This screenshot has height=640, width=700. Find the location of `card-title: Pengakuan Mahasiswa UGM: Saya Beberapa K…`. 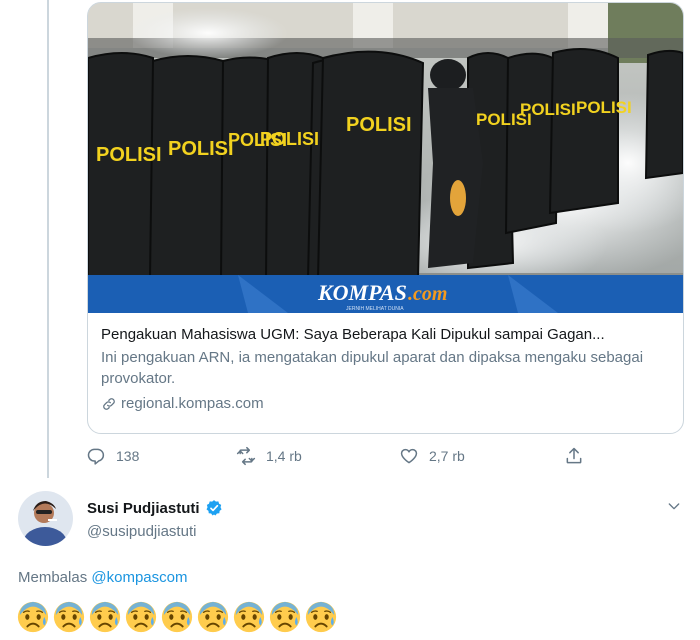

card-title: Pengakuan Mahasiswa UGM: Saya Beberapa K… is located at coordinates (387, 335).